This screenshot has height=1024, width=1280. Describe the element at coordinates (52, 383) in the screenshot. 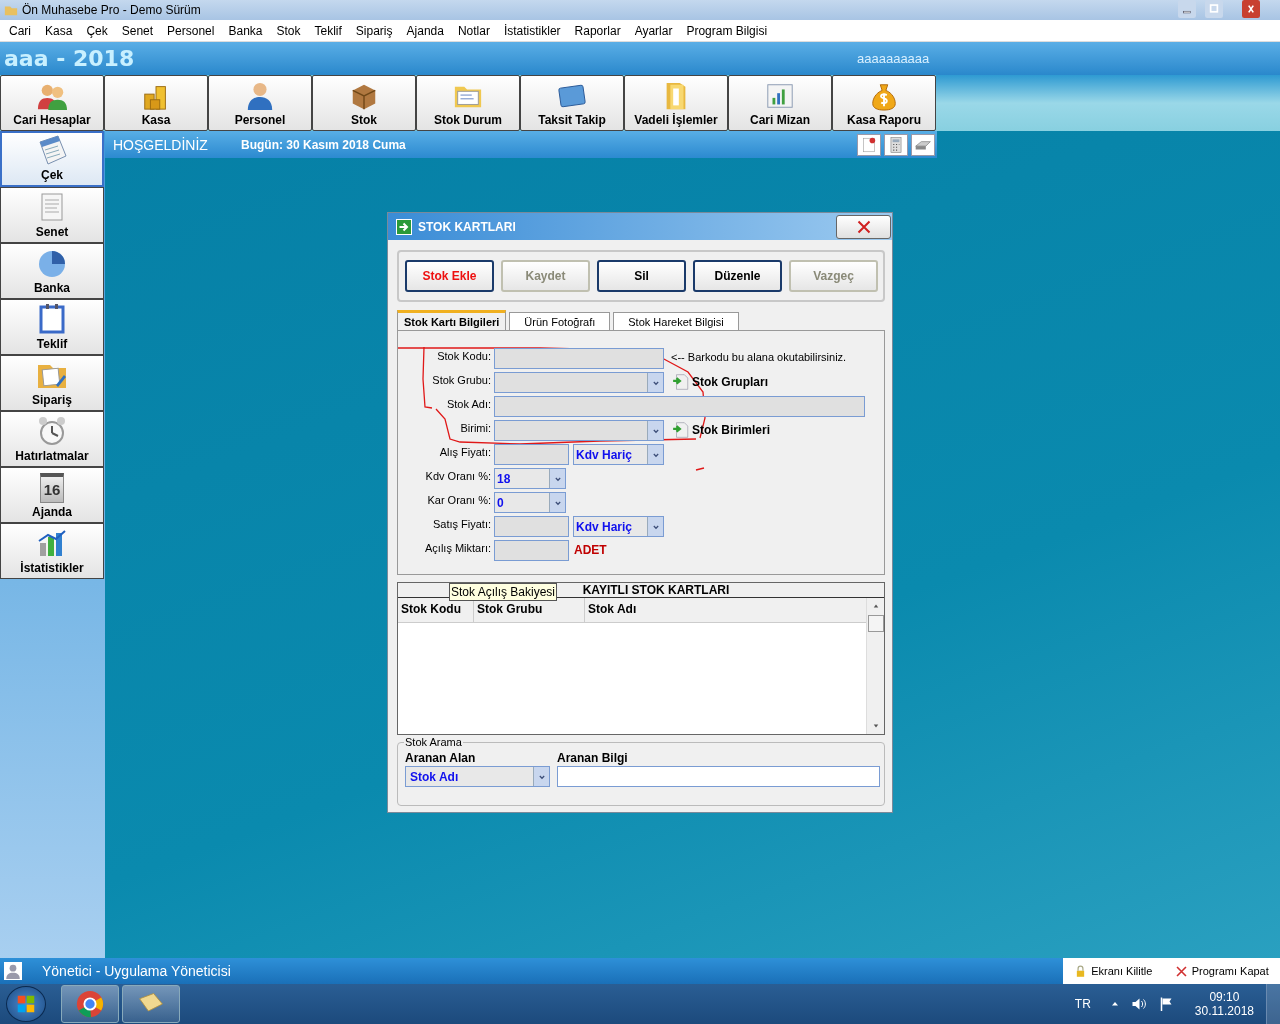

I see `sidebar-button: Sipariş` at that location.